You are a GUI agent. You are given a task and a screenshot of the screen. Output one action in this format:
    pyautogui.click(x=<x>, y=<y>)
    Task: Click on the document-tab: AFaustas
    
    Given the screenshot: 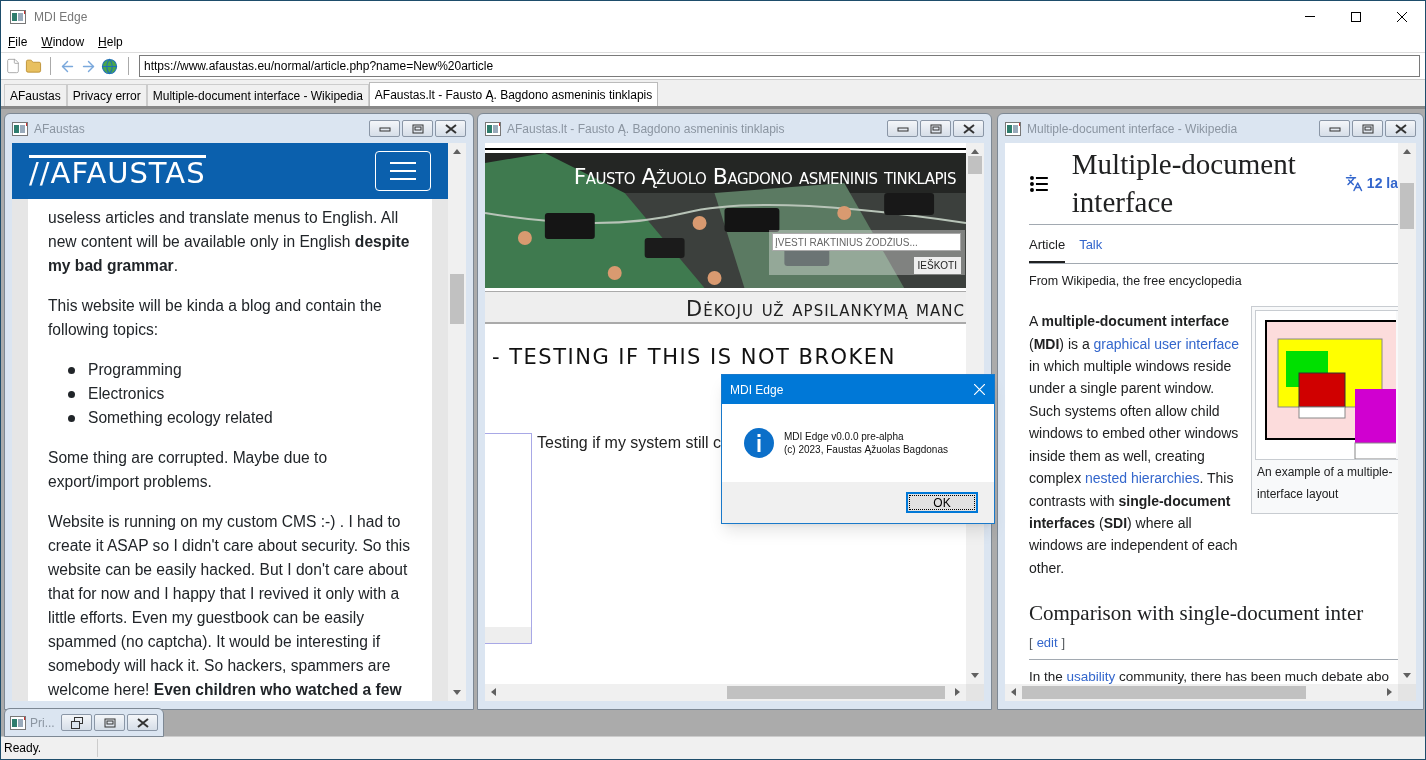 What is the action you would take?
    pyautogui.click(x=35, y=95)
    